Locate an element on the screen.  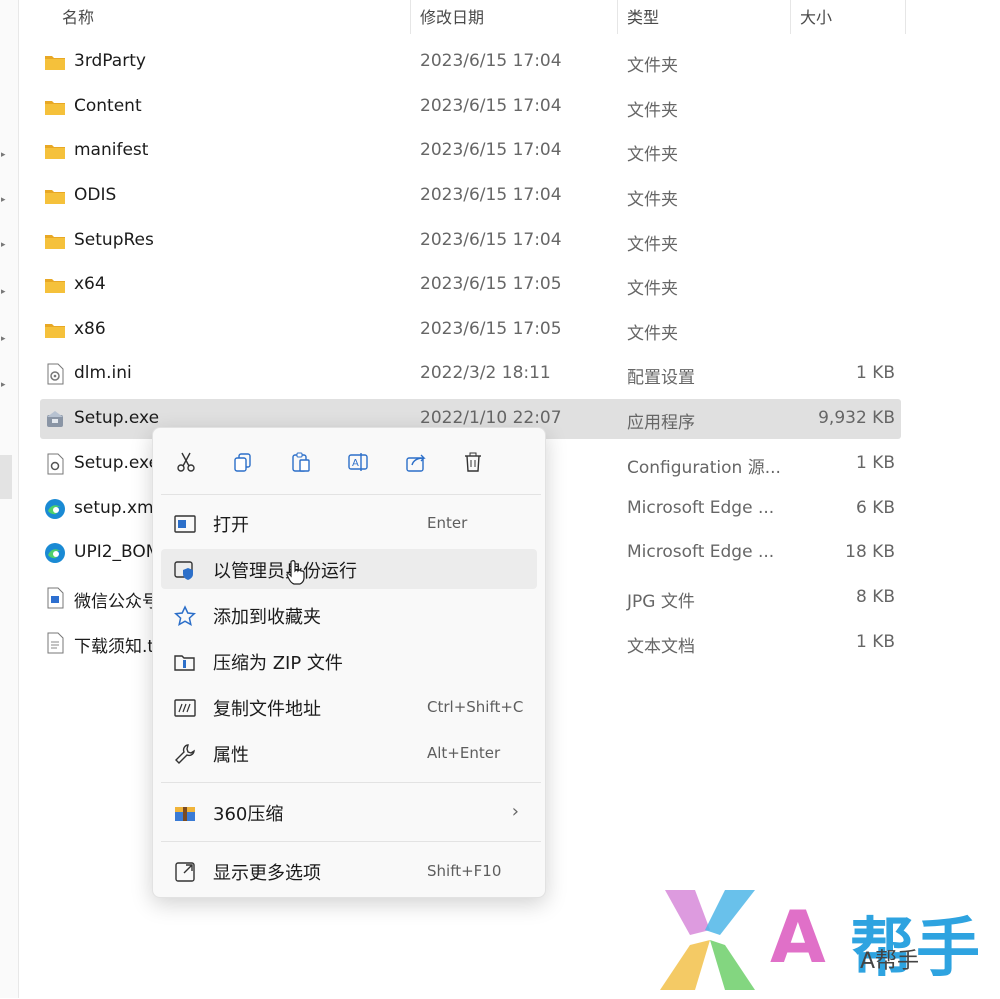
watermark-subtitle: A帮手 is located at coordinates (890, 961).